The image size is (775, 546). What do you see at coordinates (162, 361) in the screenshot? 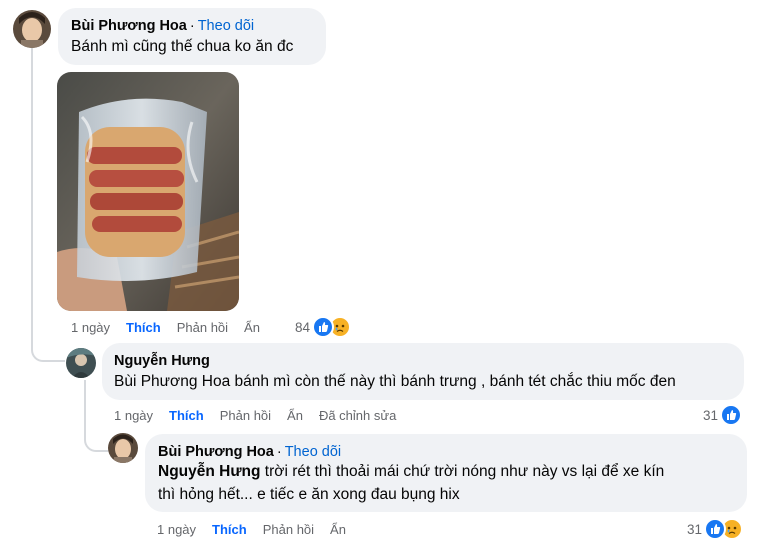
I see `comment-author: Nguyễn Hưng` at bounding box center [162, 361].